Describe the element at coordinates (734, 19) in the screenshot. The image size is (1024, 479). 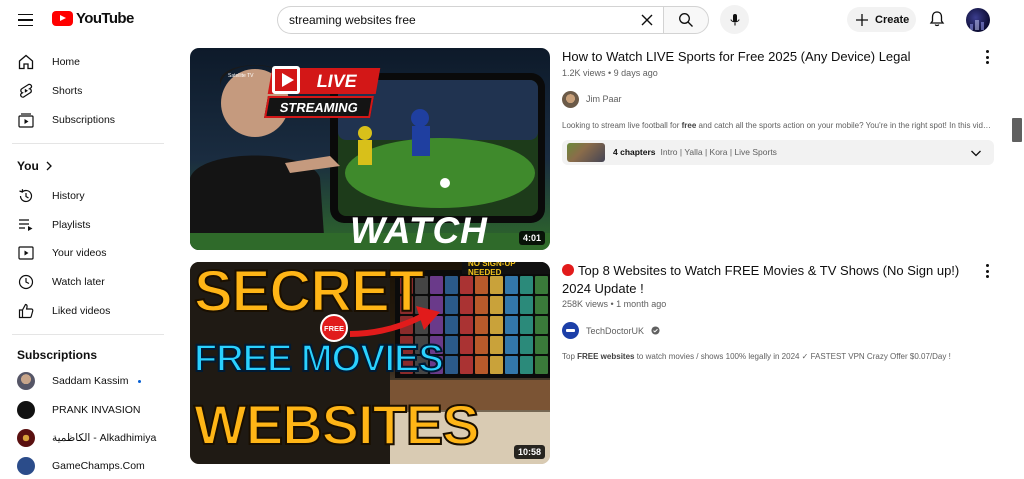
I see `voice-search-button` at that location.